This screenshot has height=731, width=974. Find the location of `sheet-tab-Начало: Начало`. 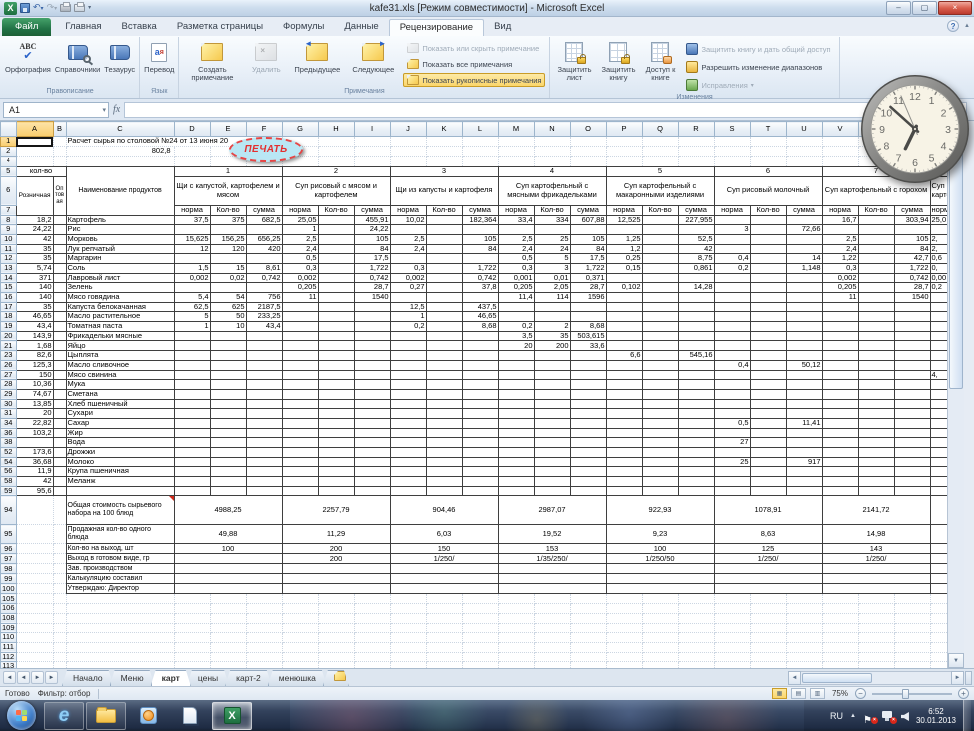

sheet-tab-Начало: Начало is located at coordinates (88, 678).